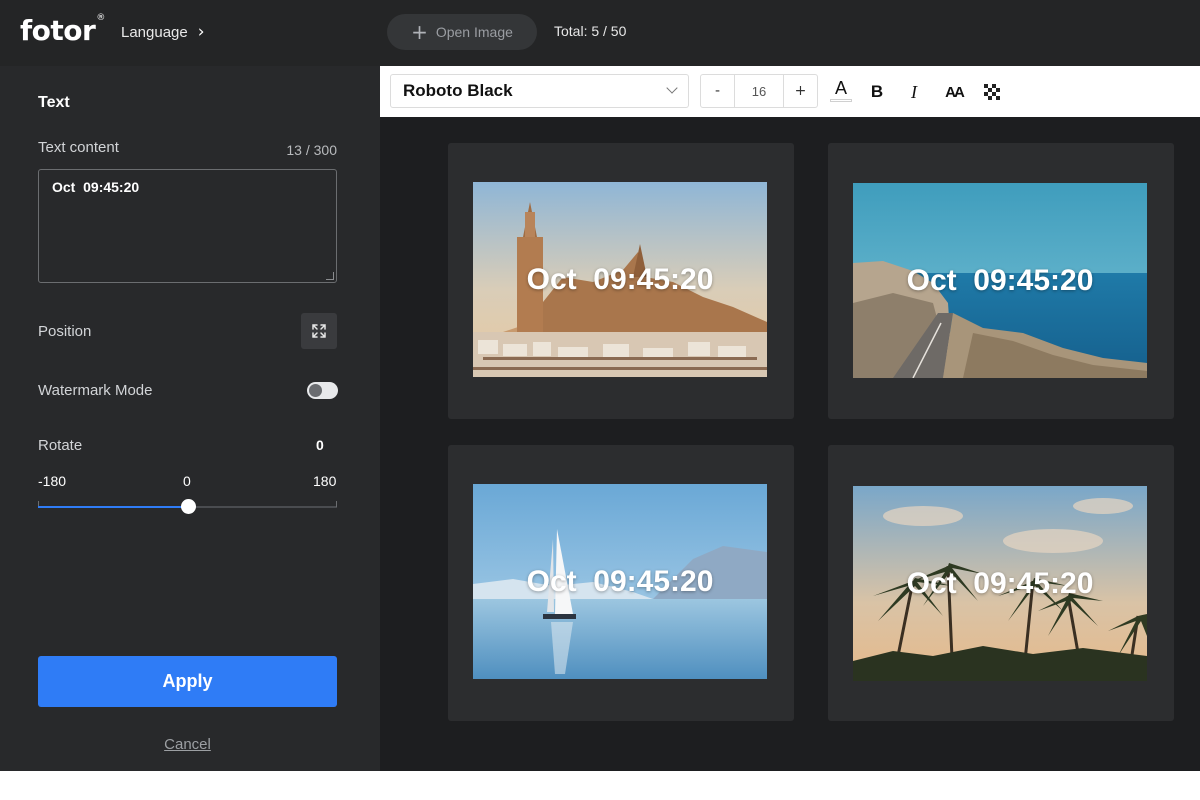 This screenshot has width=1200, height=800. What do you see at coordinates (78, 147) in the screenshot?
I see `text-content-label: Text content` at bounding box center [78, 147].